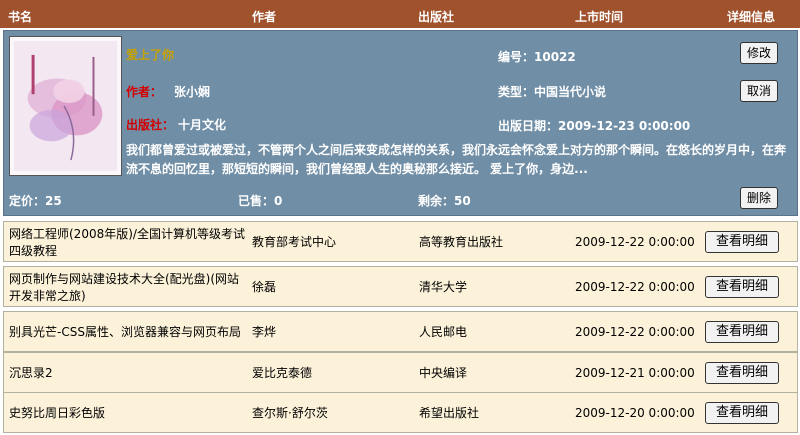 Image resolution: width=800 pixels, height=435 pixels. I want to click on remaining-text: 剩余：50, so click(444, 201).